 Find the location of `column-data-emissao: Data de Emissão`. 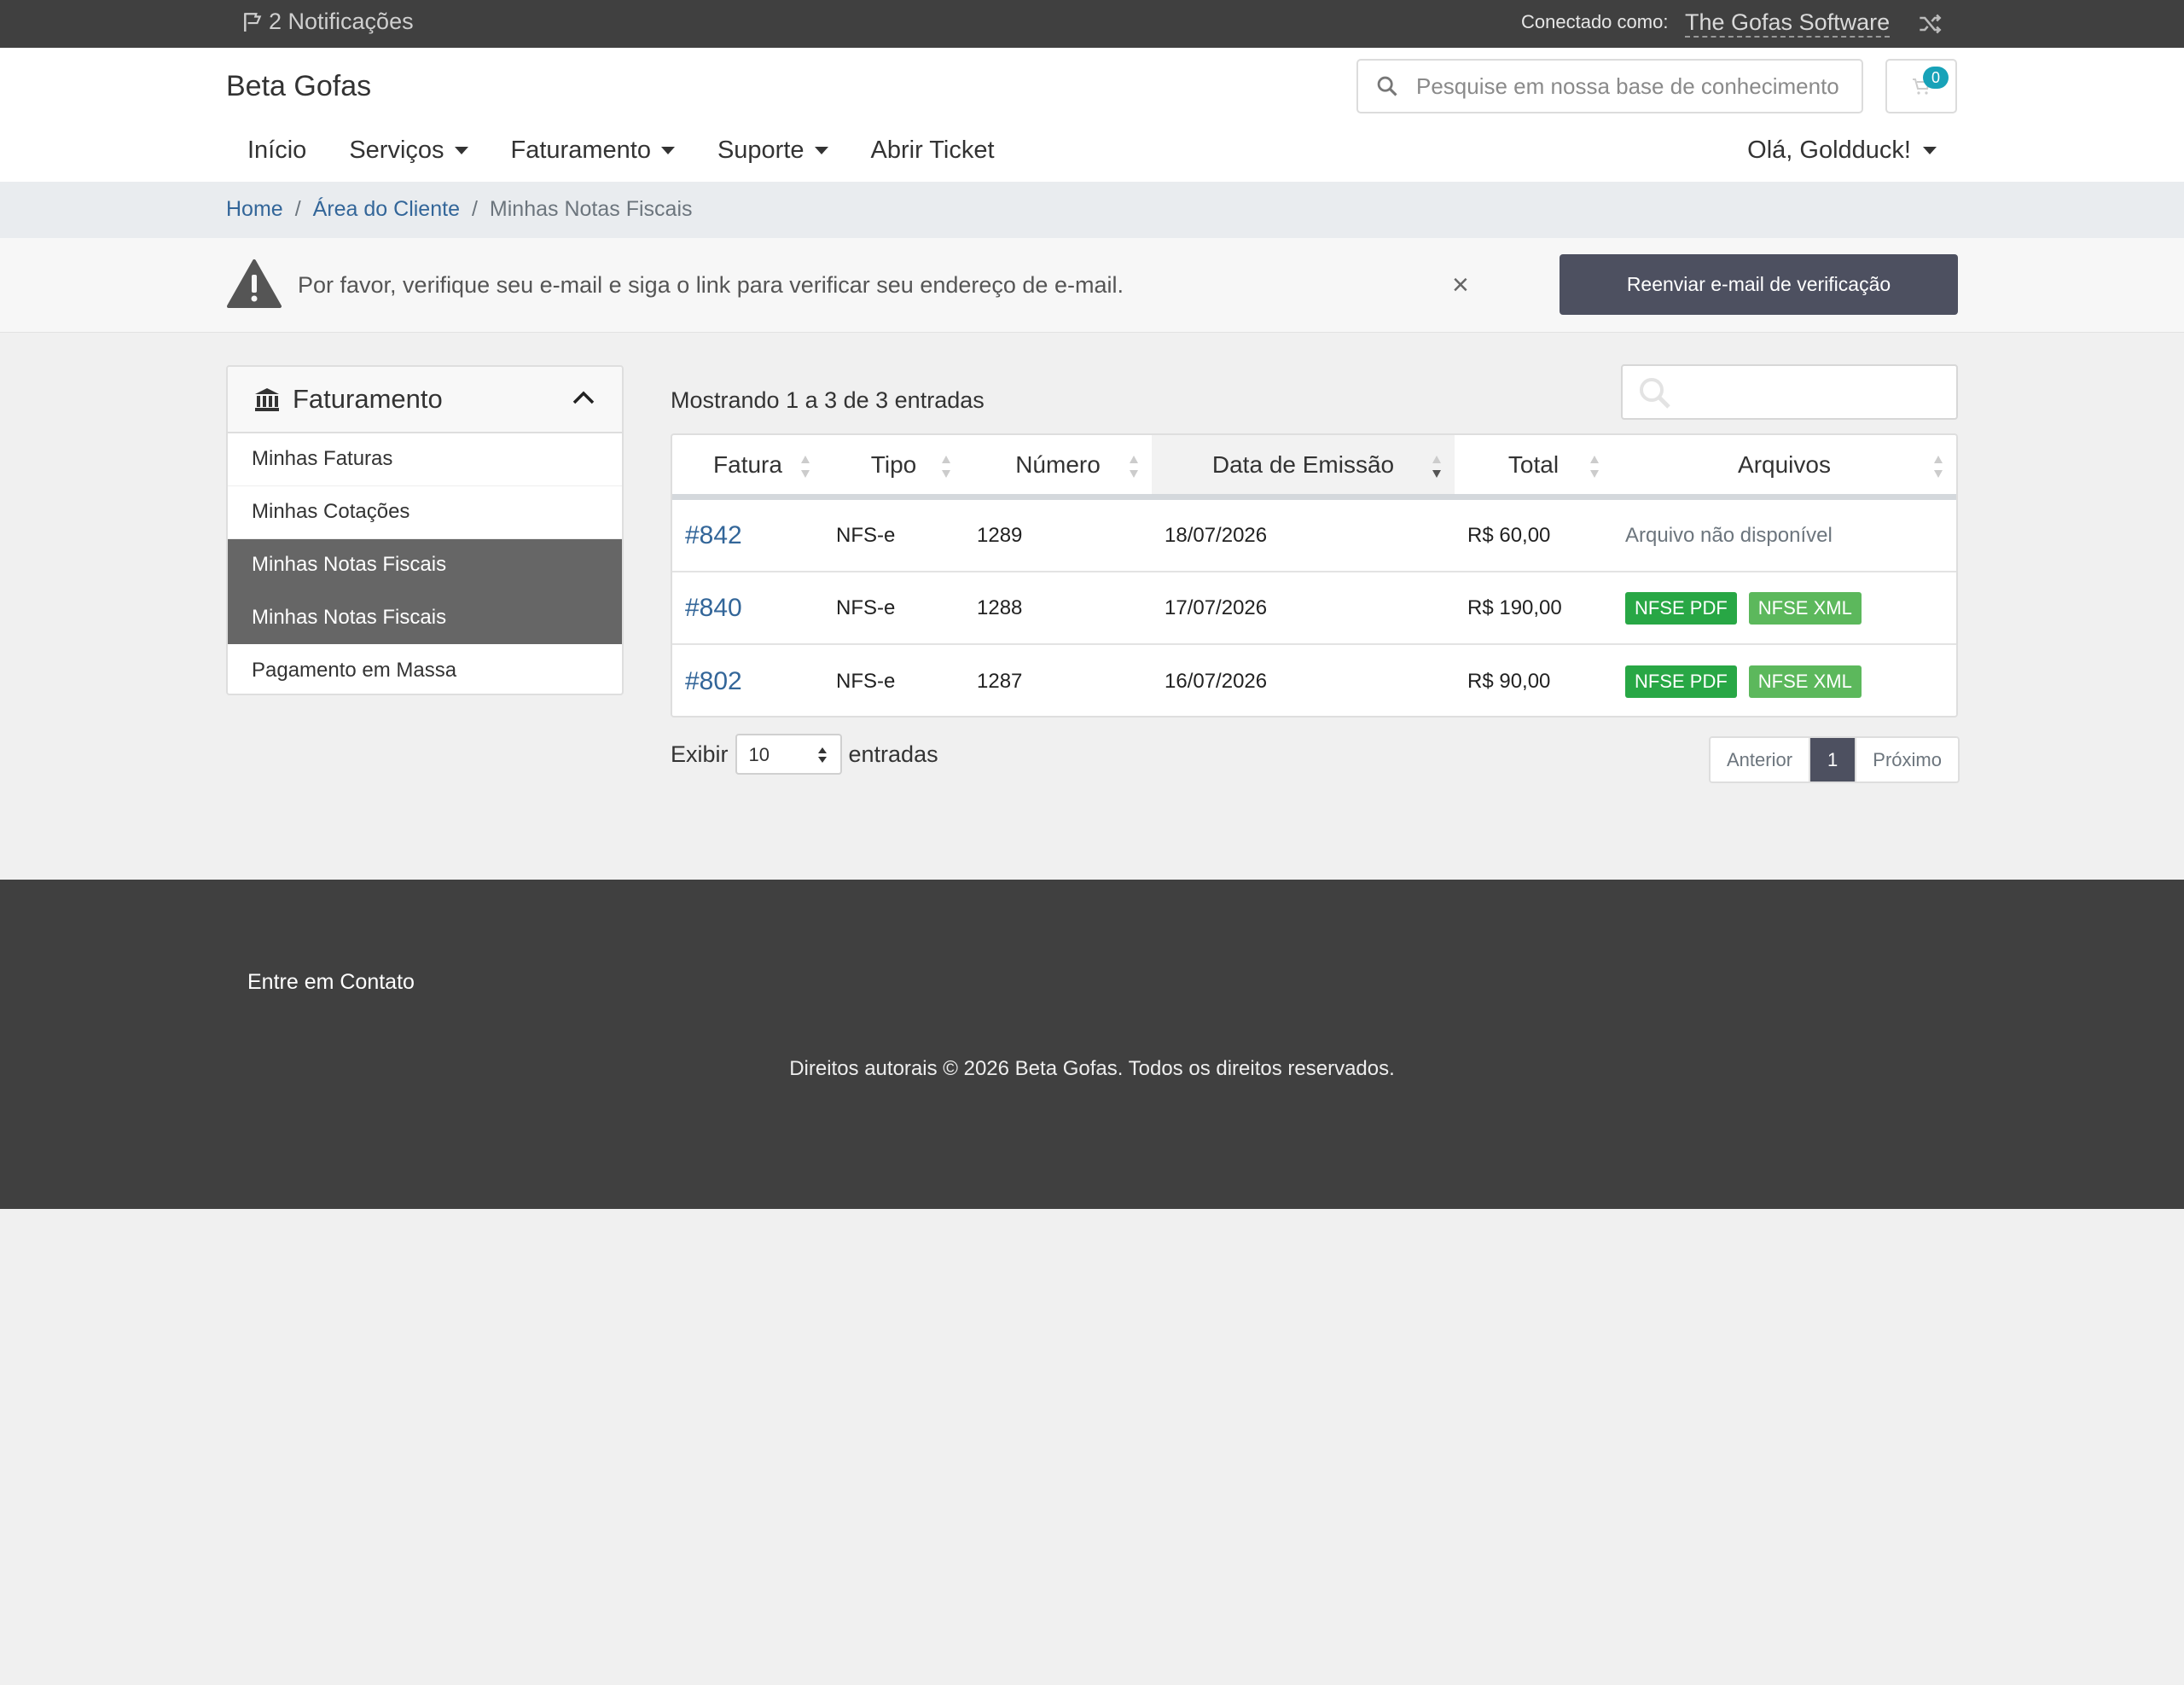

column-data-emissao: Data de Emissão is located at coordinates (1304, 464).